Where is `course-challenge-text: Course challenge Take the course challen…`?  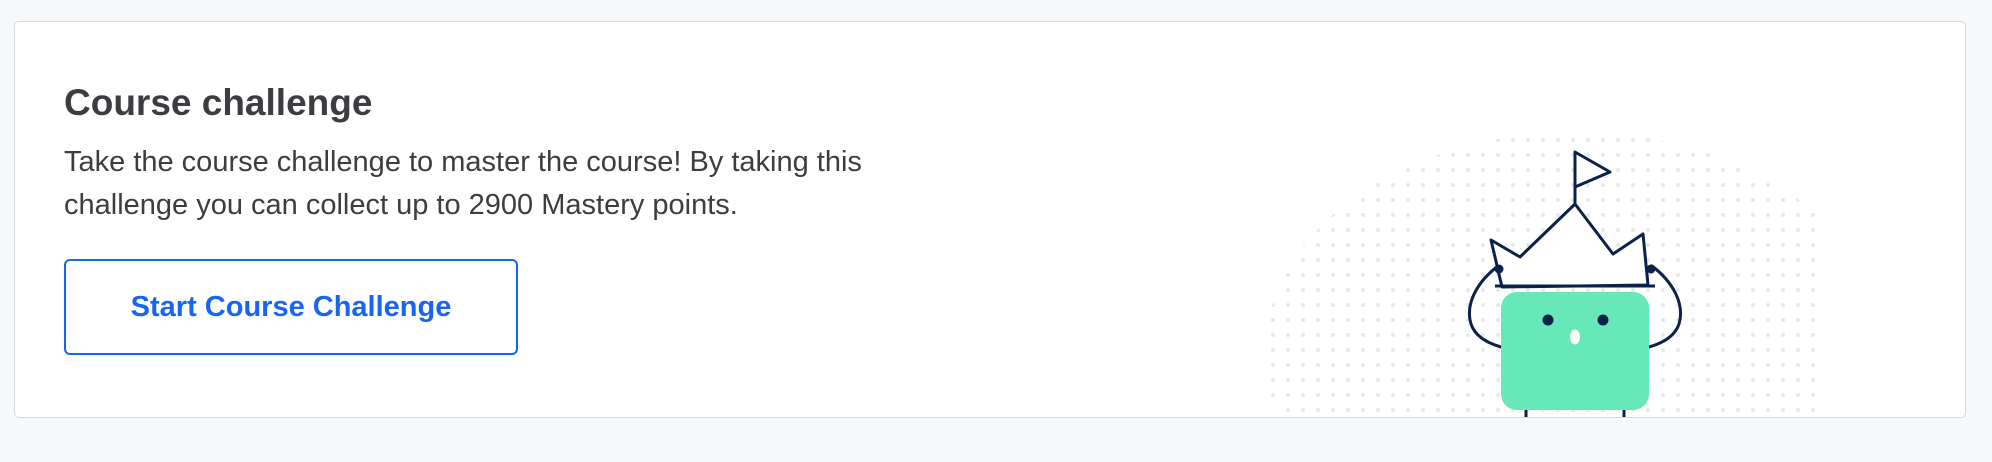
course-challenge-text: Course challenge Take the course challen… is located at coordinates (514, 153).